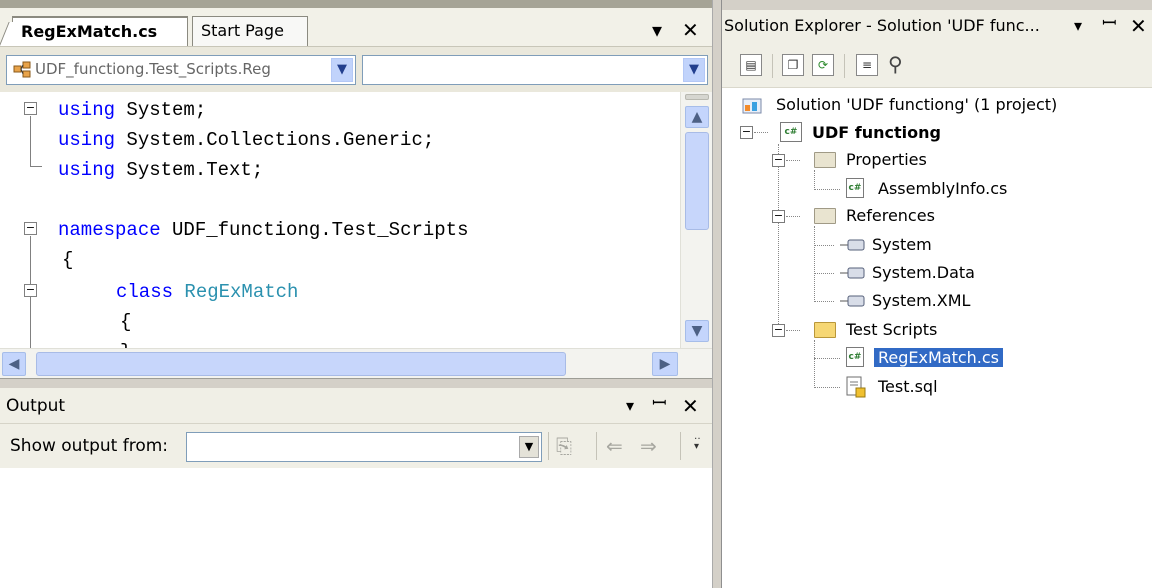  I want to click on class-diagram-icon: ⚲, so click(895, 64).